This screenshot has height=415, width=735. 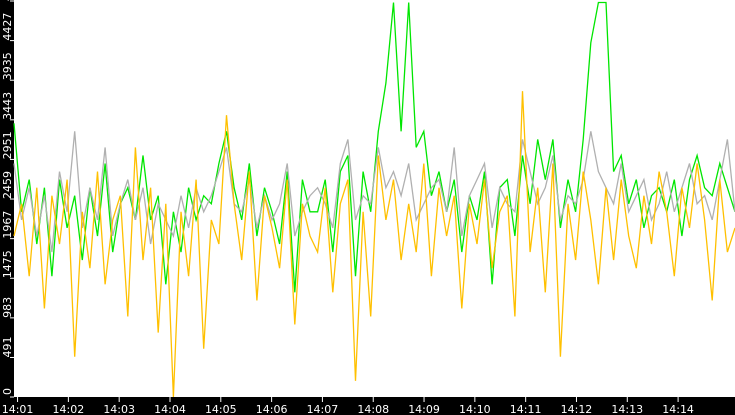 What do you see at coordinates (678, 409) in the screenshot?
I see `x-tick-label: 14:14` at bounding box center [678, 409].